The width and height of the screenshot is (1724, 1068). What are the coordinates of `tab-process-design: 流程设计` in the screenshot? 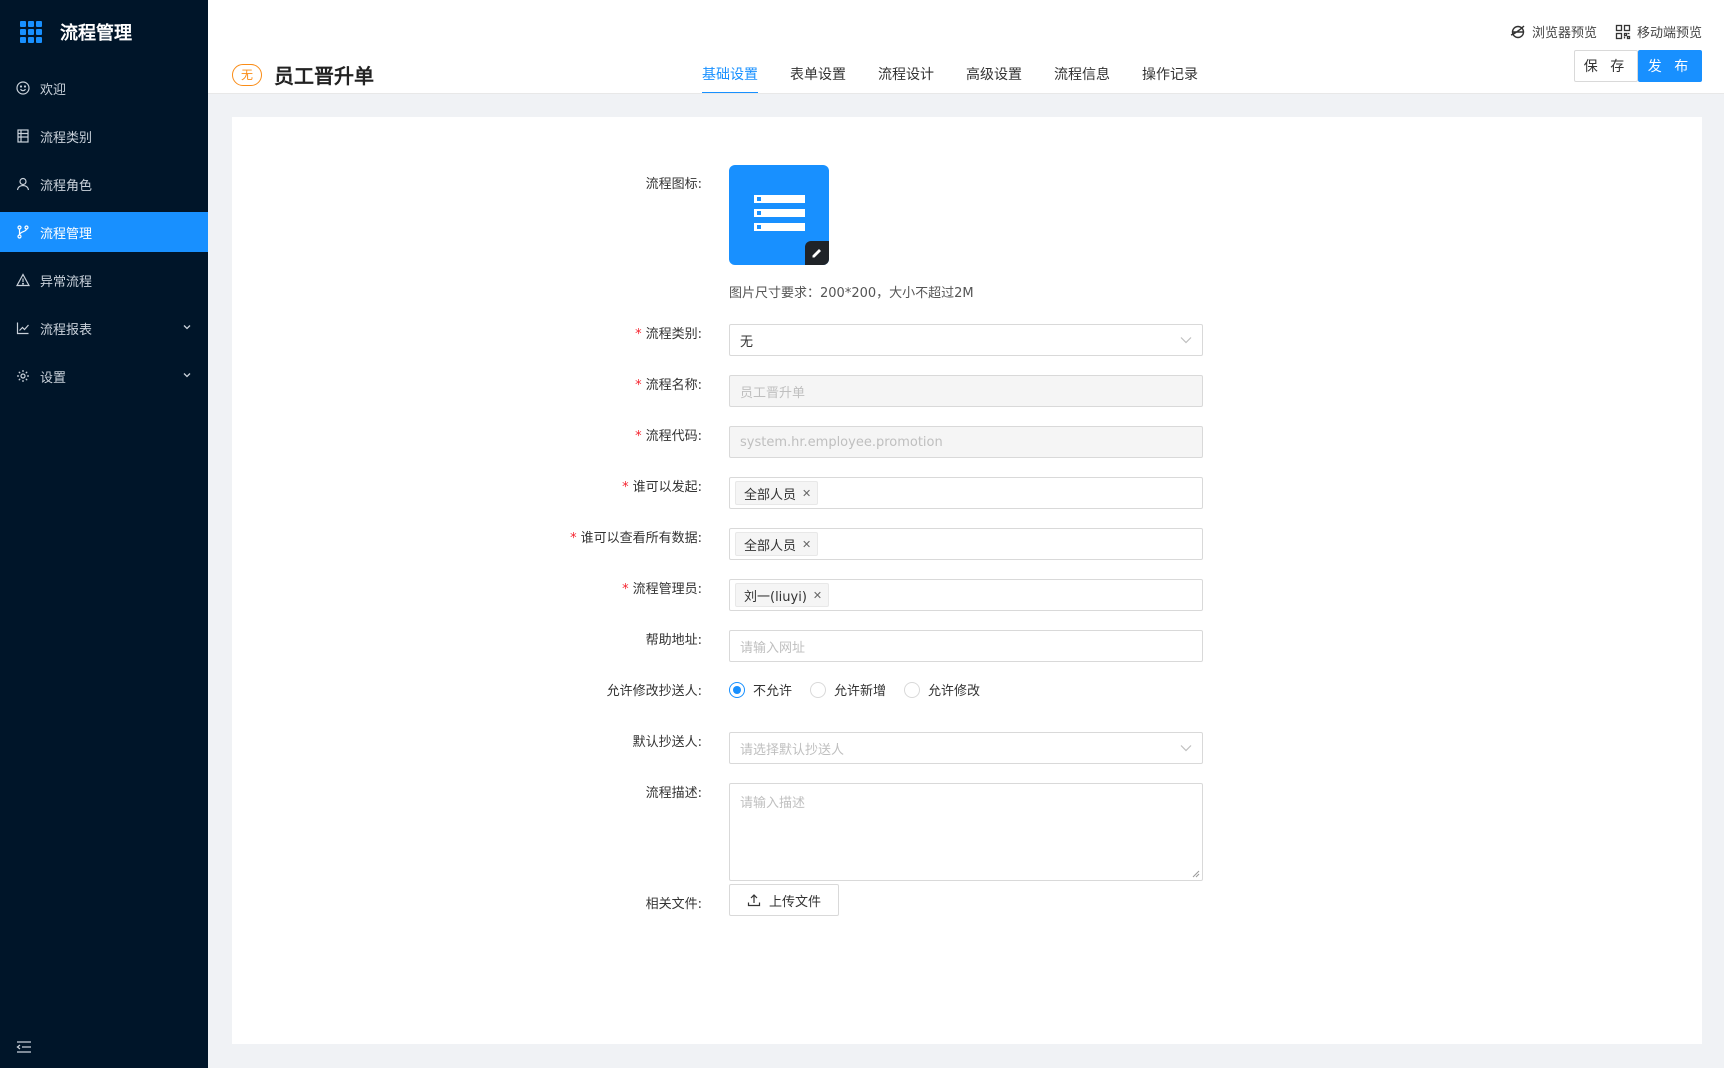 It's located at (906, 77).